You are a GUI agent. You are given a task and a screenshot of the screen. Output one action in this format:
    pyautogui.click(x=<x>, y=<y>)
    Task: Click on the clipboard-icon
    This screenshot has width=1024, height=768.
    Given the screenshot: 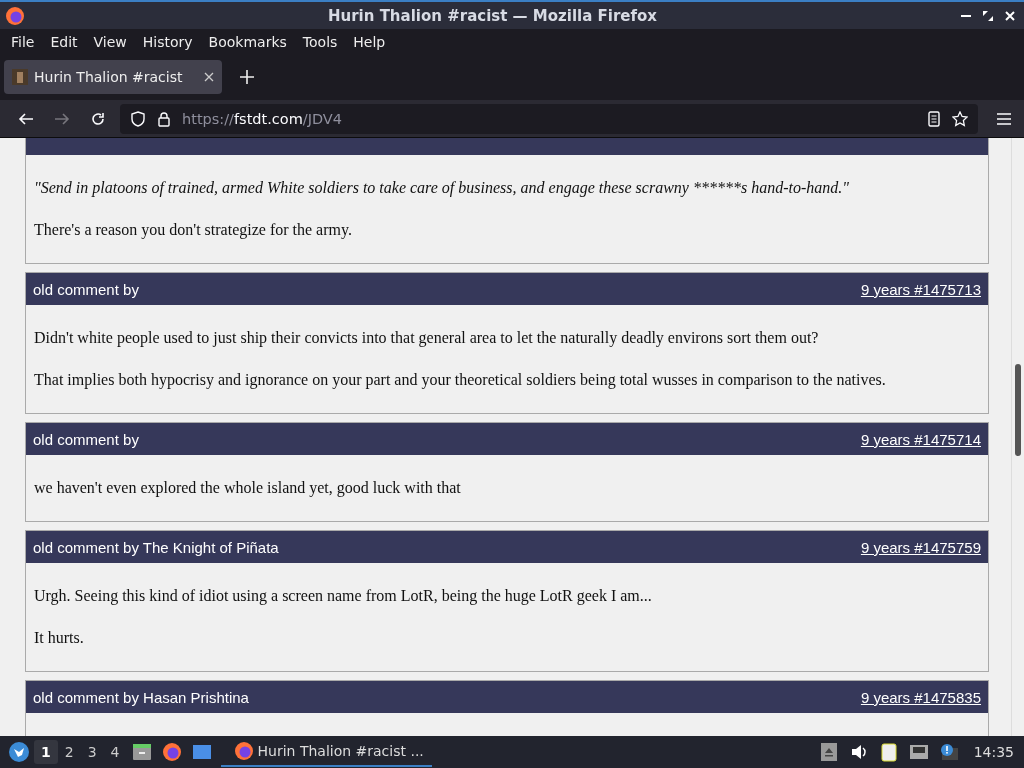 What is the action you would take?
    pyautogui.click(x=888, y=752)
    